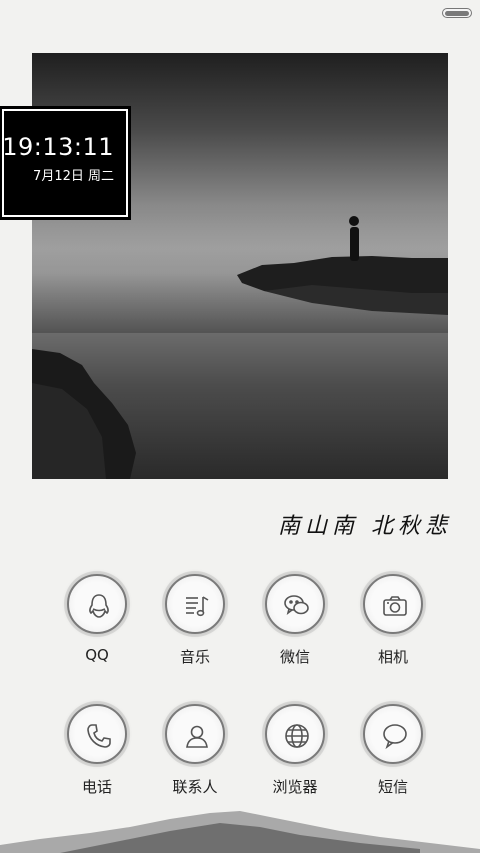 The image size is (480, 853). Describe the element at coordinates (393, 734) in the screenshot. I see `message-icon` at that location.